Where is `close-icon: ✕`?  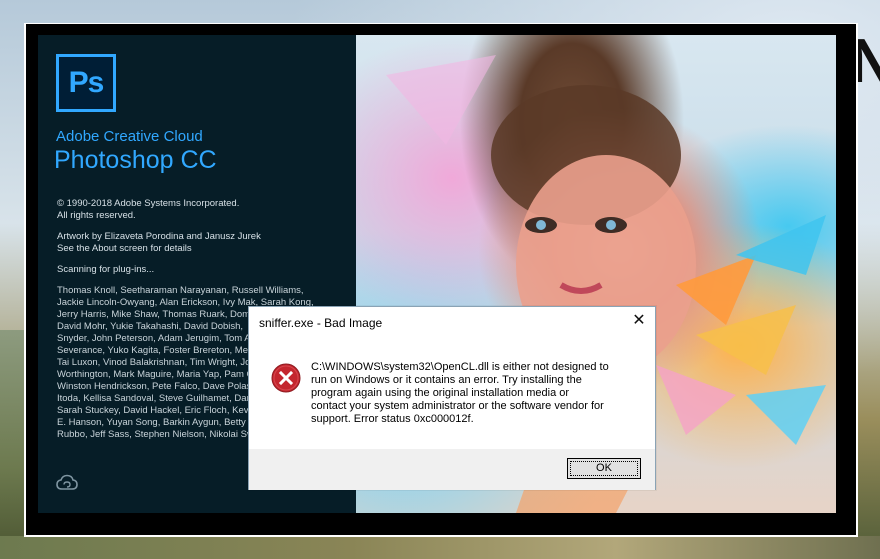 close-icon: ✕ is located at coordinates (639, 321).